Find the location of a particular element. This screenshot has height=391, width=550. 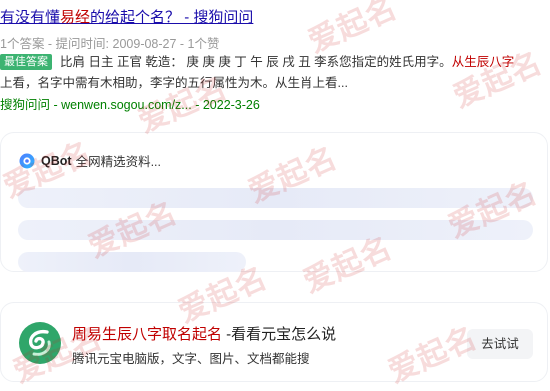

snippet-text-1: 比肩 日主 正官 乾造： 庚 庚 庚 丁 午 辰 戌 丑 李系您指定的姓氏用字。 is located at coordinates (256, 62).